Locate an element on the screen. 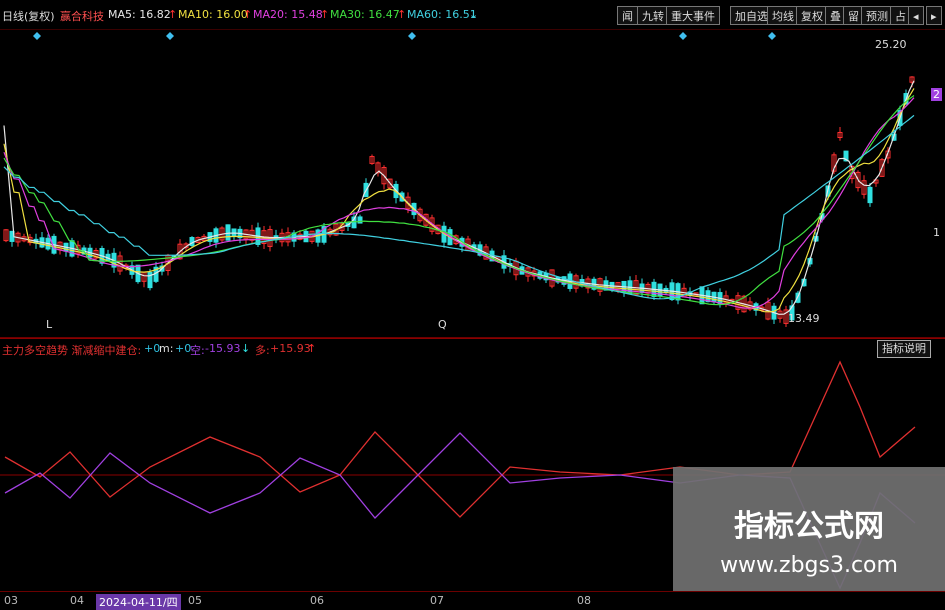  indicator-m-label: m: is located at coordinates (166, 348).